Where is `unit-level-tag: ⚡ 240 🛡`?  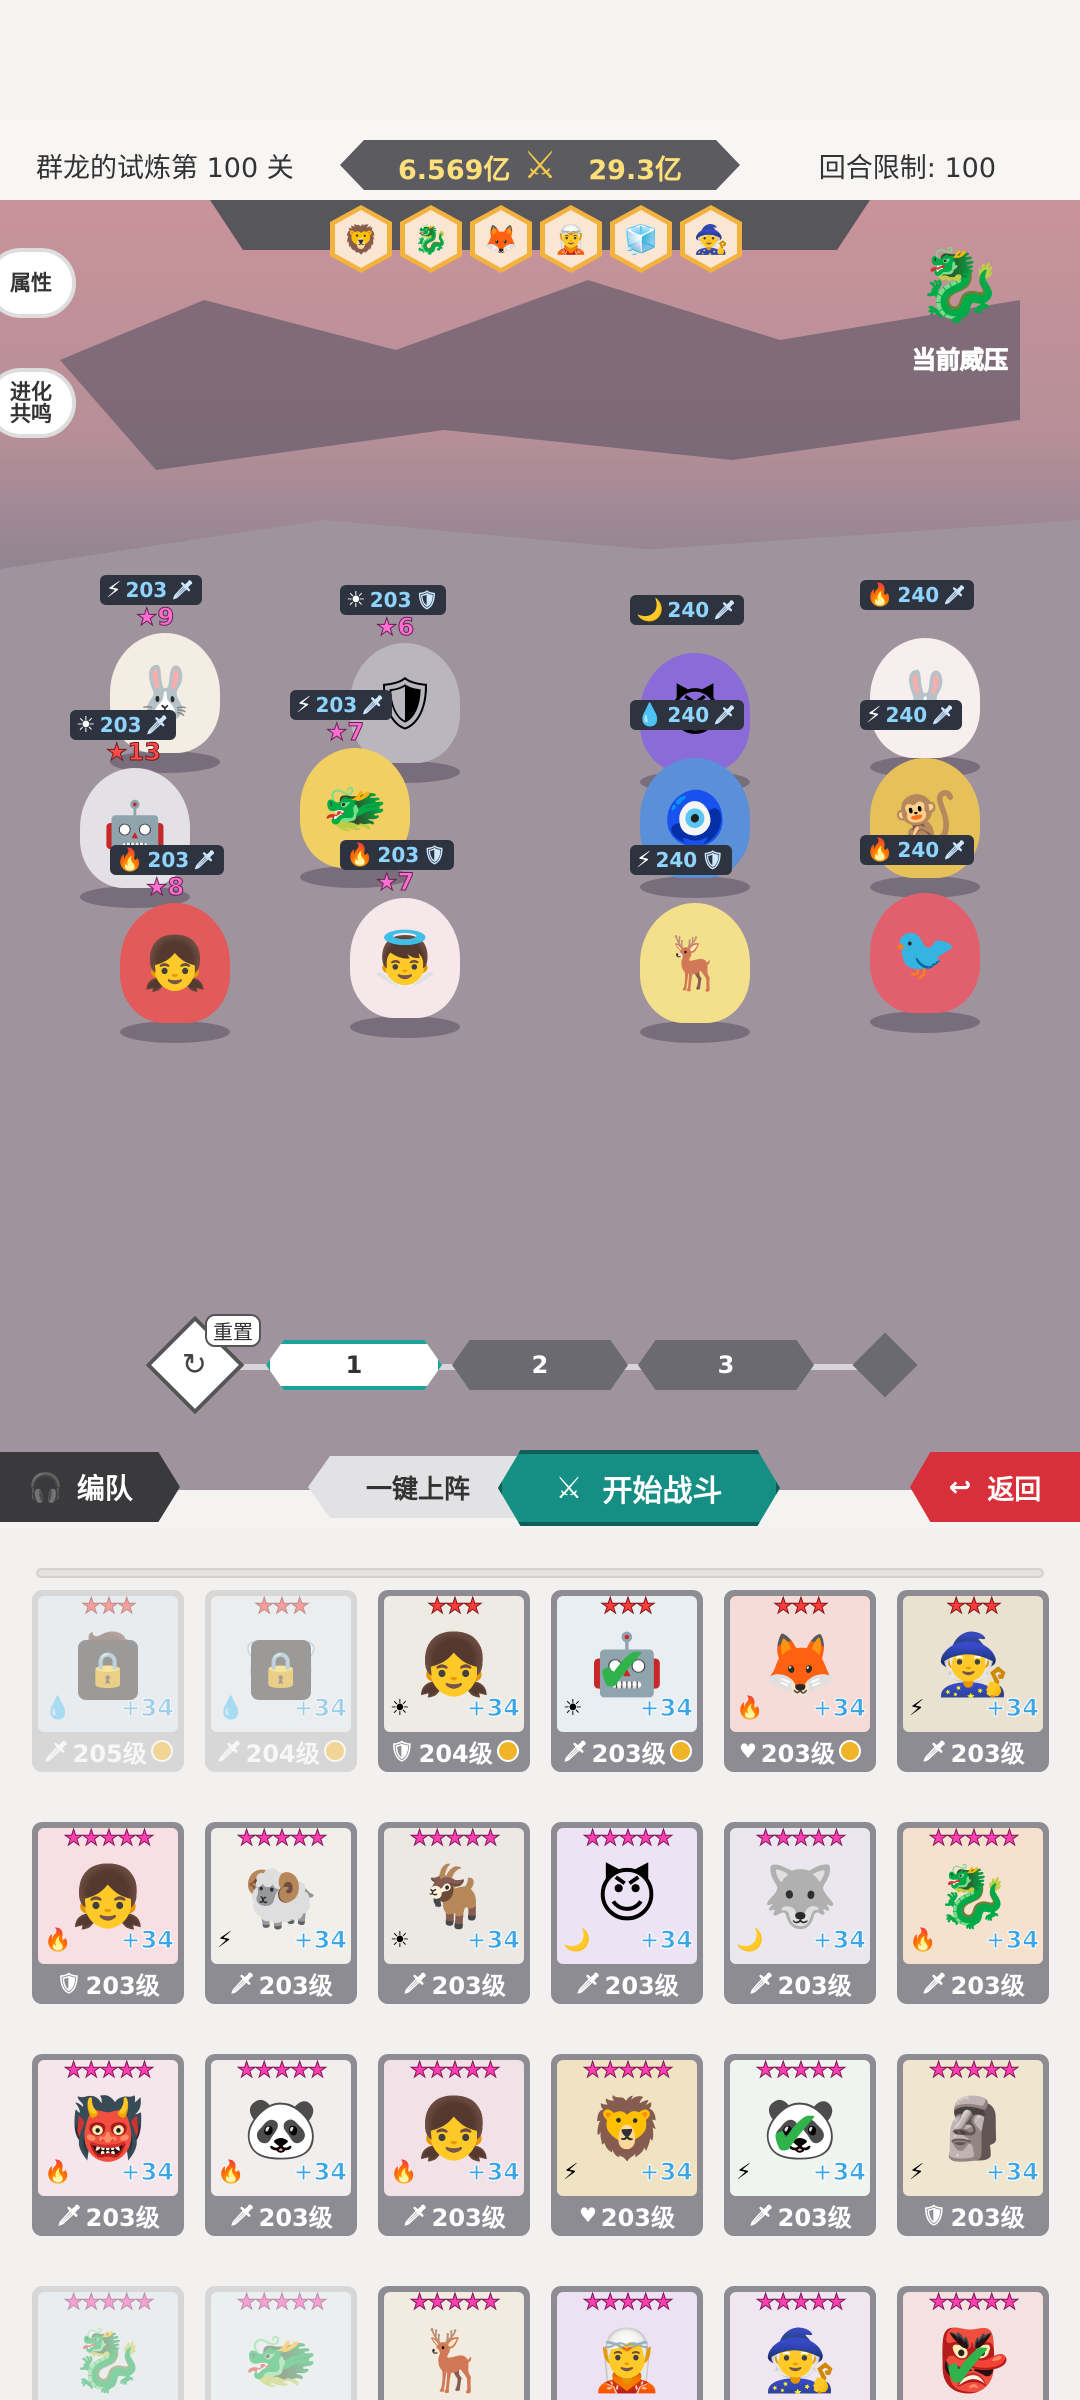
unit-level-tag: ⚡ 240 🛡 is located at coordinates (681, 860).